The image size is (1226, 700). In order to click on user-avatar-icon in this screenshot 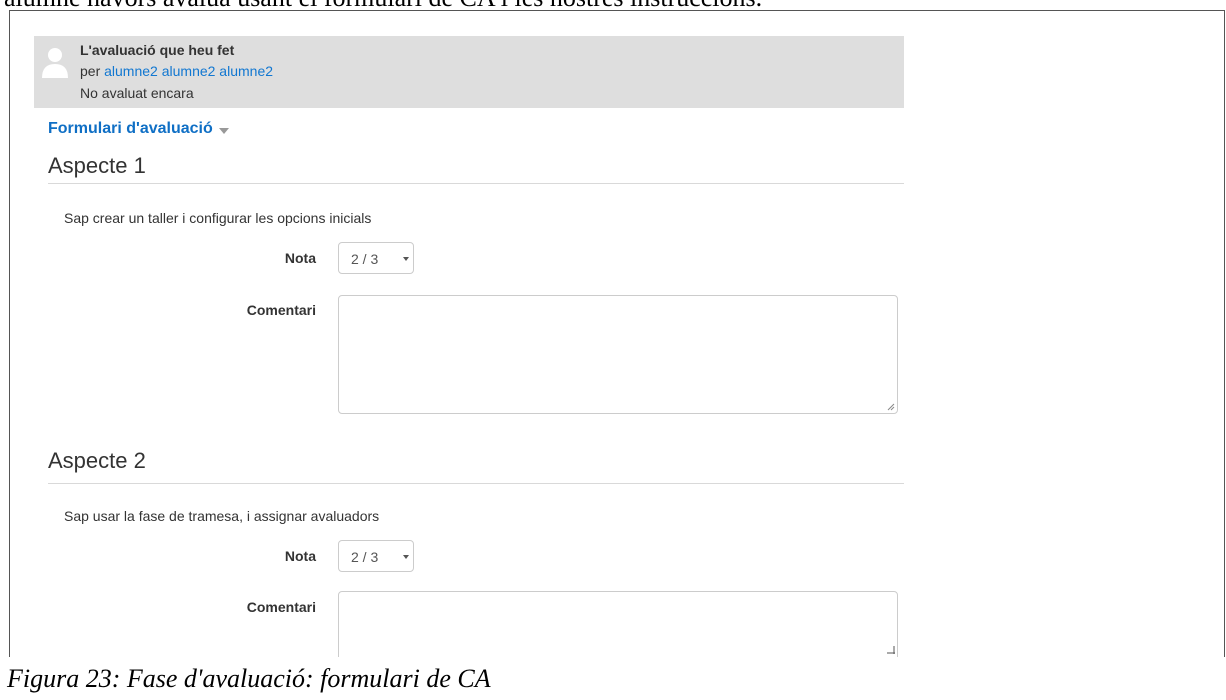, I will do `click(55, 62)`.